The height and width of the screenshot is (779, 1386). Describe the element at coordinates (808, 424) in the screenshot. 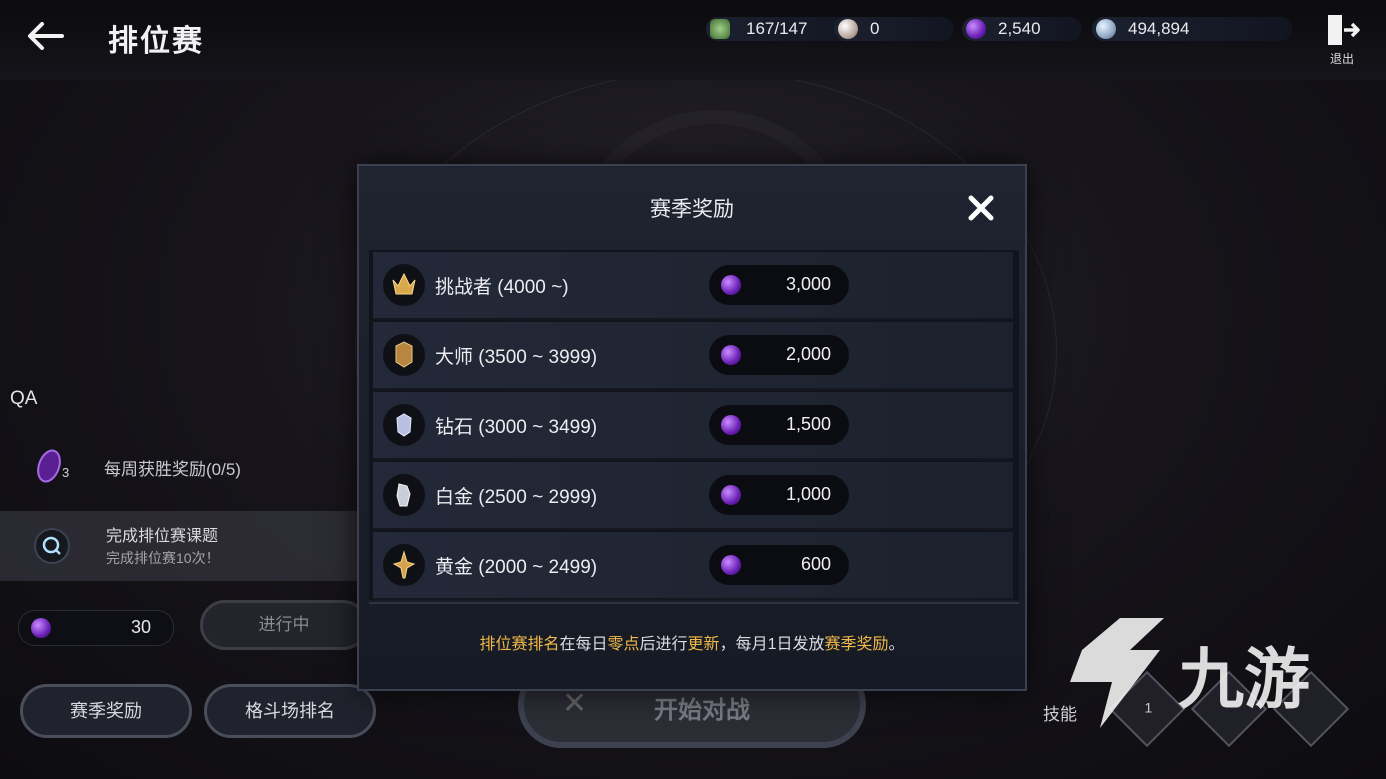

I see `reward-amount: 1,500` at that location.